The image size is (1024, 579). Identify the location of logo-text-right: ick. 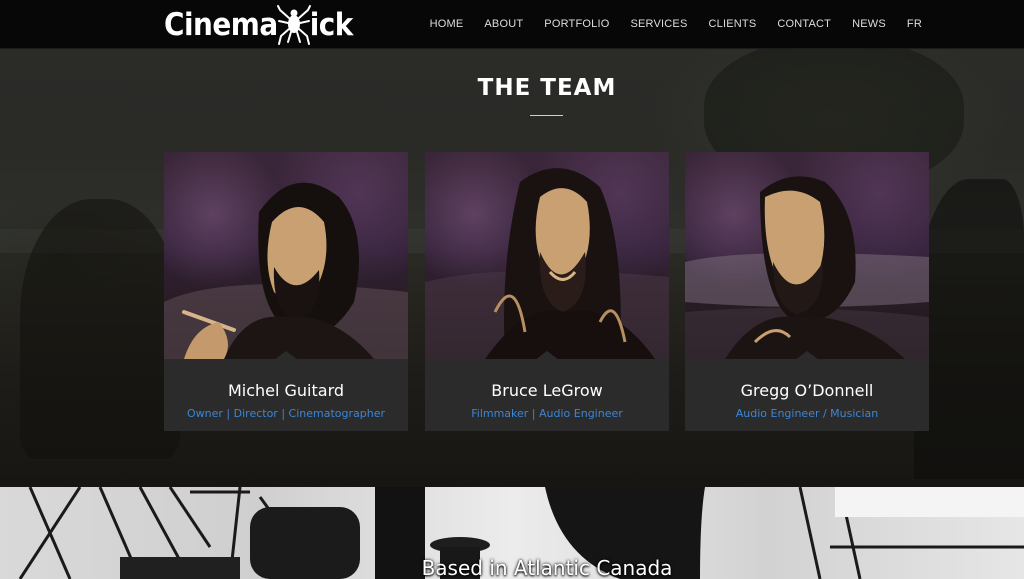
(331, 25).